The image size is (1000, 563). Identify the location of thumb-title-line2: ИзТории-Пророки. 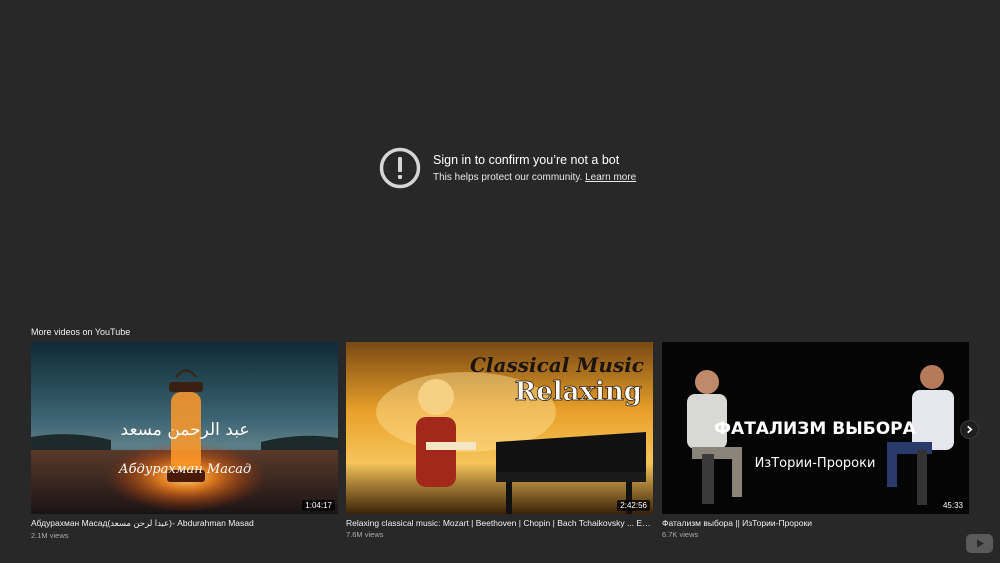
(815, 463).